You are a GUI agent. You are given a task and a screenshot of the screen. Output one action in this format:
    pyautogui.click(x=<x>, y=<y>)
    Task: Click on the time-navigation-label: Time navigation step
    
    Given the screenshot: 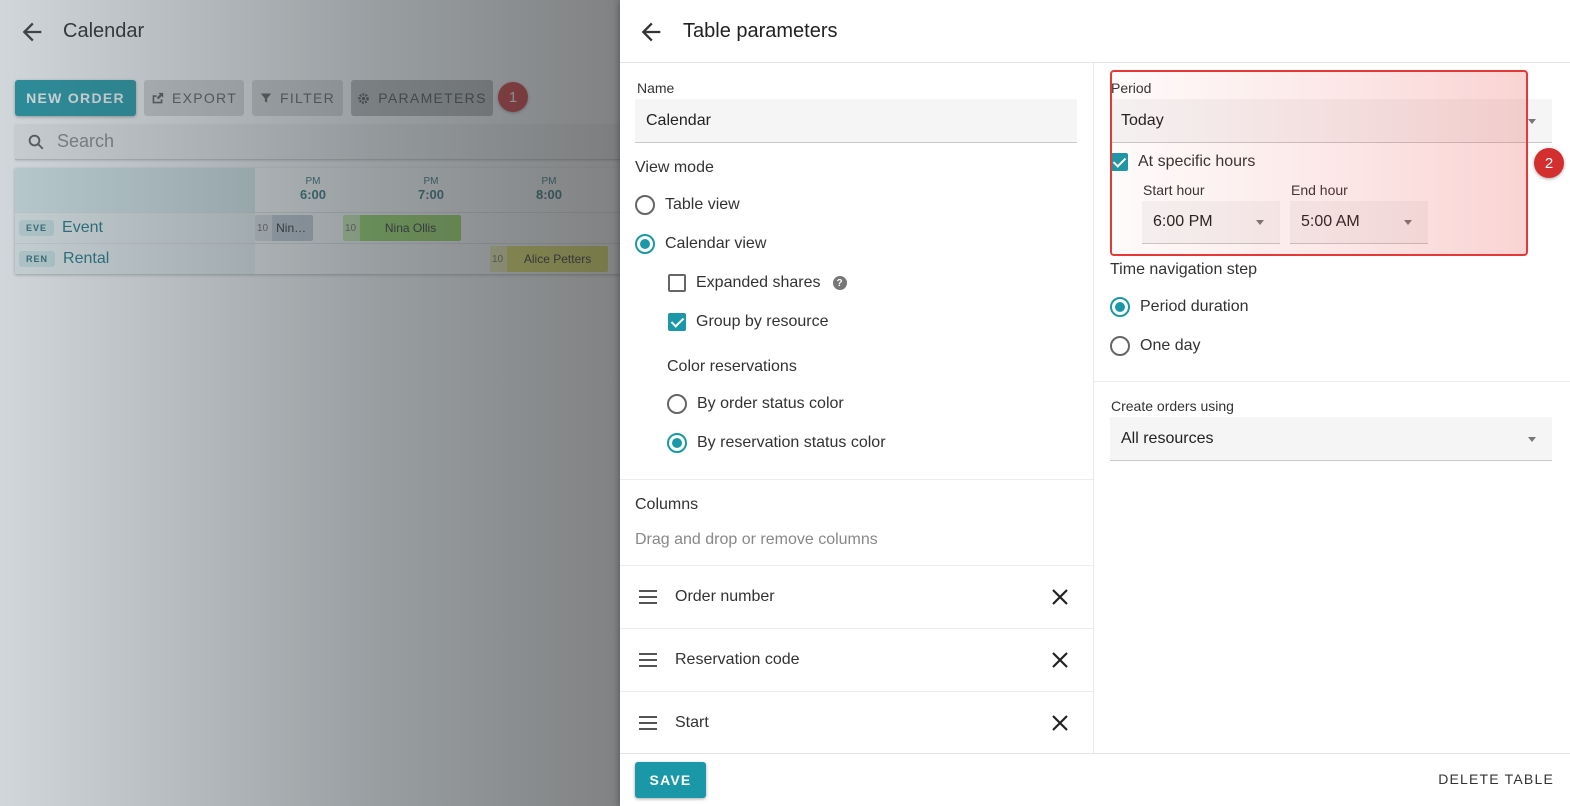 What is the action you would take?
    pyautogui.click(x=1184, y=269)
    